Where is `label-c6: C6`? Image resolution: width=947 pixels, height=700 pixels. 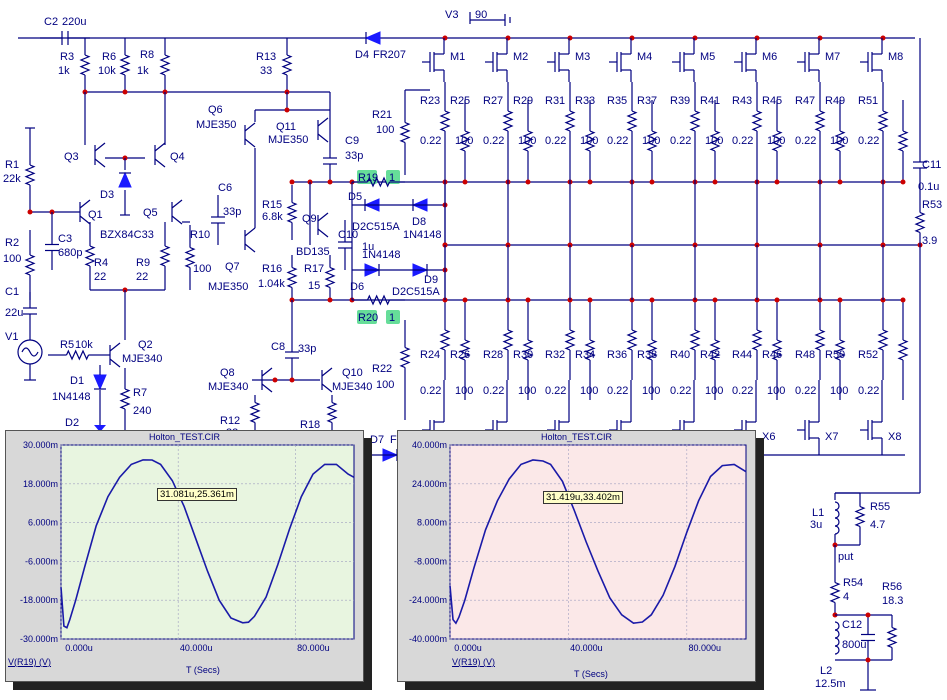
label-c6: C6 is located at coordinates (225, 188).